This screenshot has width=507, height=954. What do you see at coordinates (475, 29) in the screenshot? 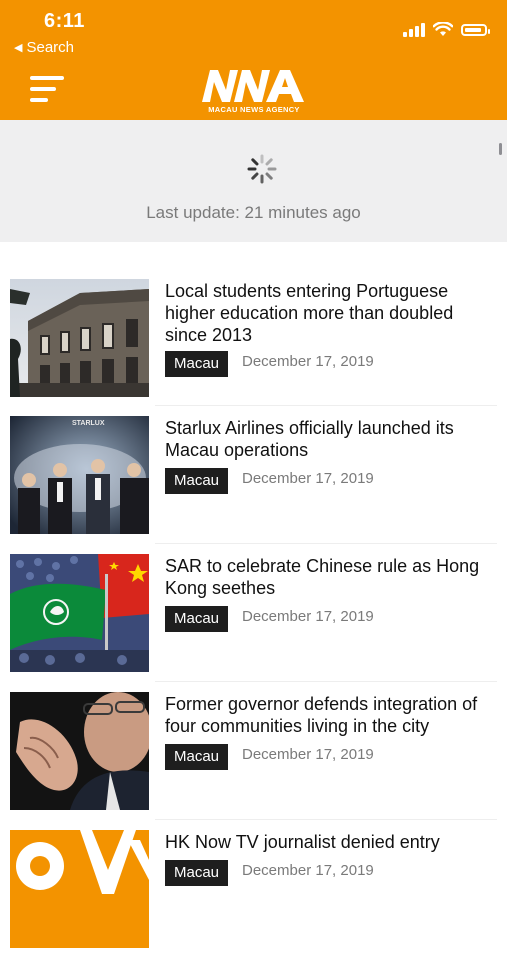
I see `battery-icon` at bounding box center [475, 29].